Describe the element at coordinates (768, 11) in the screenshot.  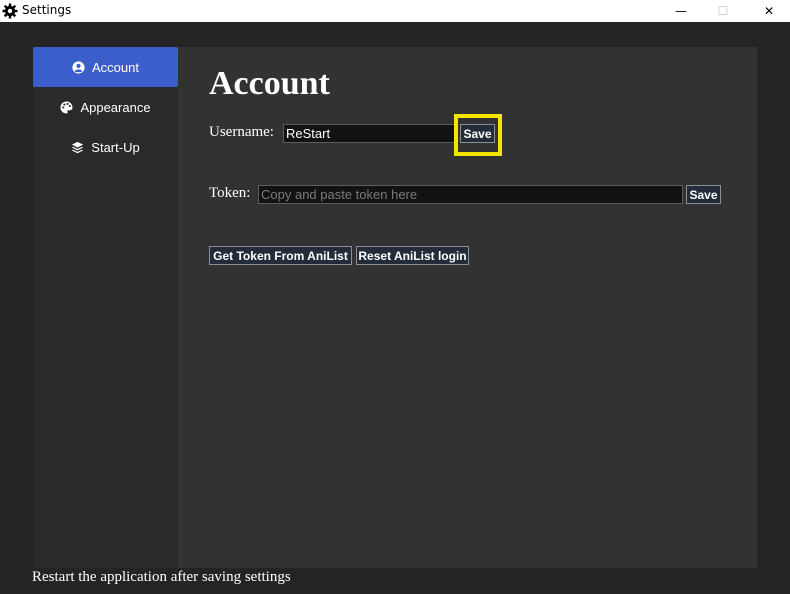
I see `close-button: ✕` at that location.